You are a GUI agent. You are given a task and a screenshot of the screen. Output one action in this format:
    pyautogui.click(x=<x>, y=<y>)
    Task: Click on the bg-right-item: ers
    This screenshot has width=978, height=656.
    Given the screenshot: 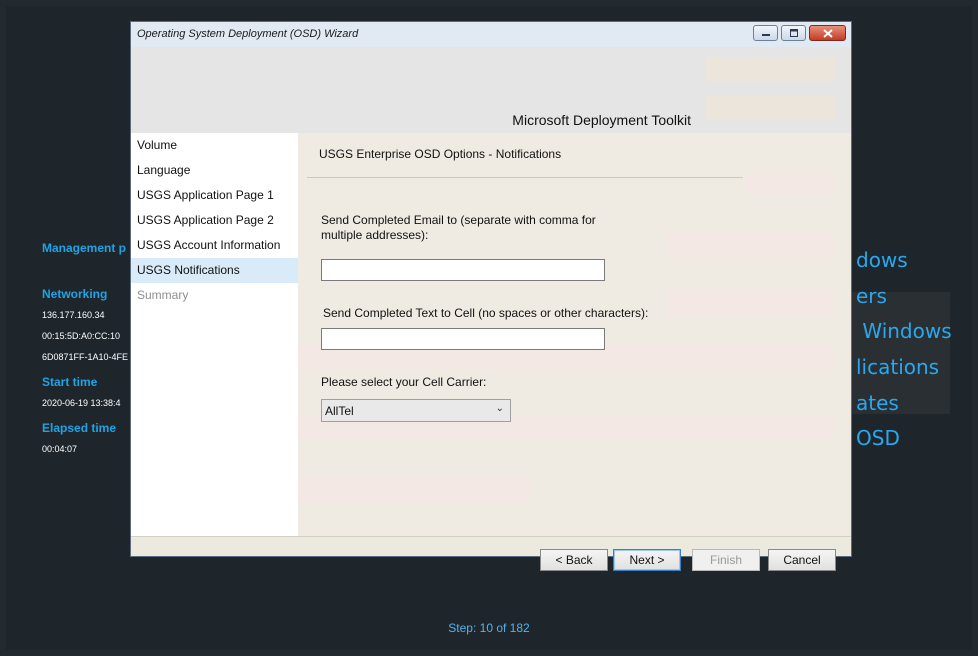 What is the action you would take?
    pyautogui.click(x=871, y=296)
    